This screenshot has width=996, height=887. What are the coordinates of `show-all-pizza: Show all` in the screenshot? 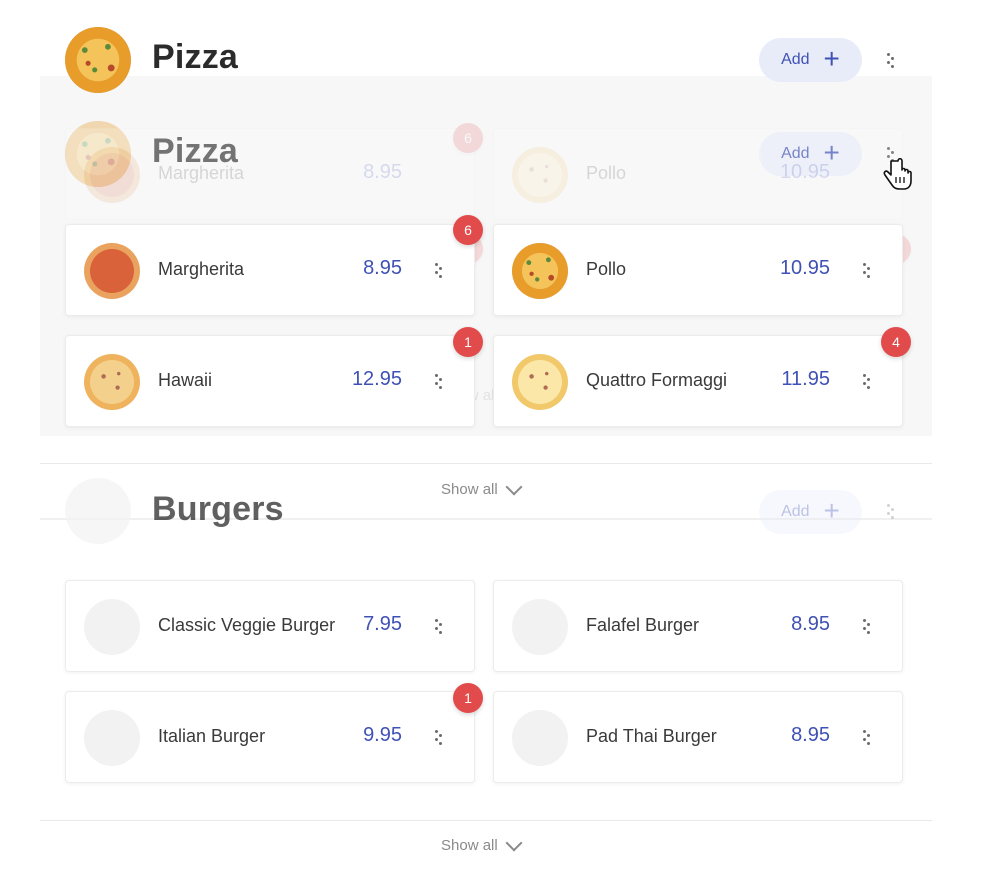 It's located at (482, 488).